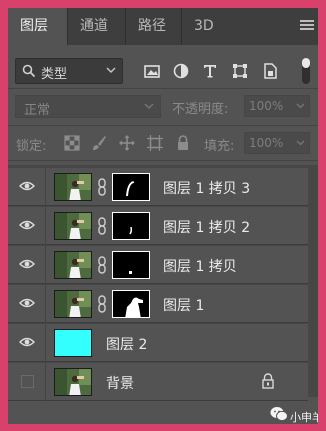 The image size is (326, 431). Describe the element at coordinates (154, 26) in the screenshot. I see `tab-paths: 路径` at that location.